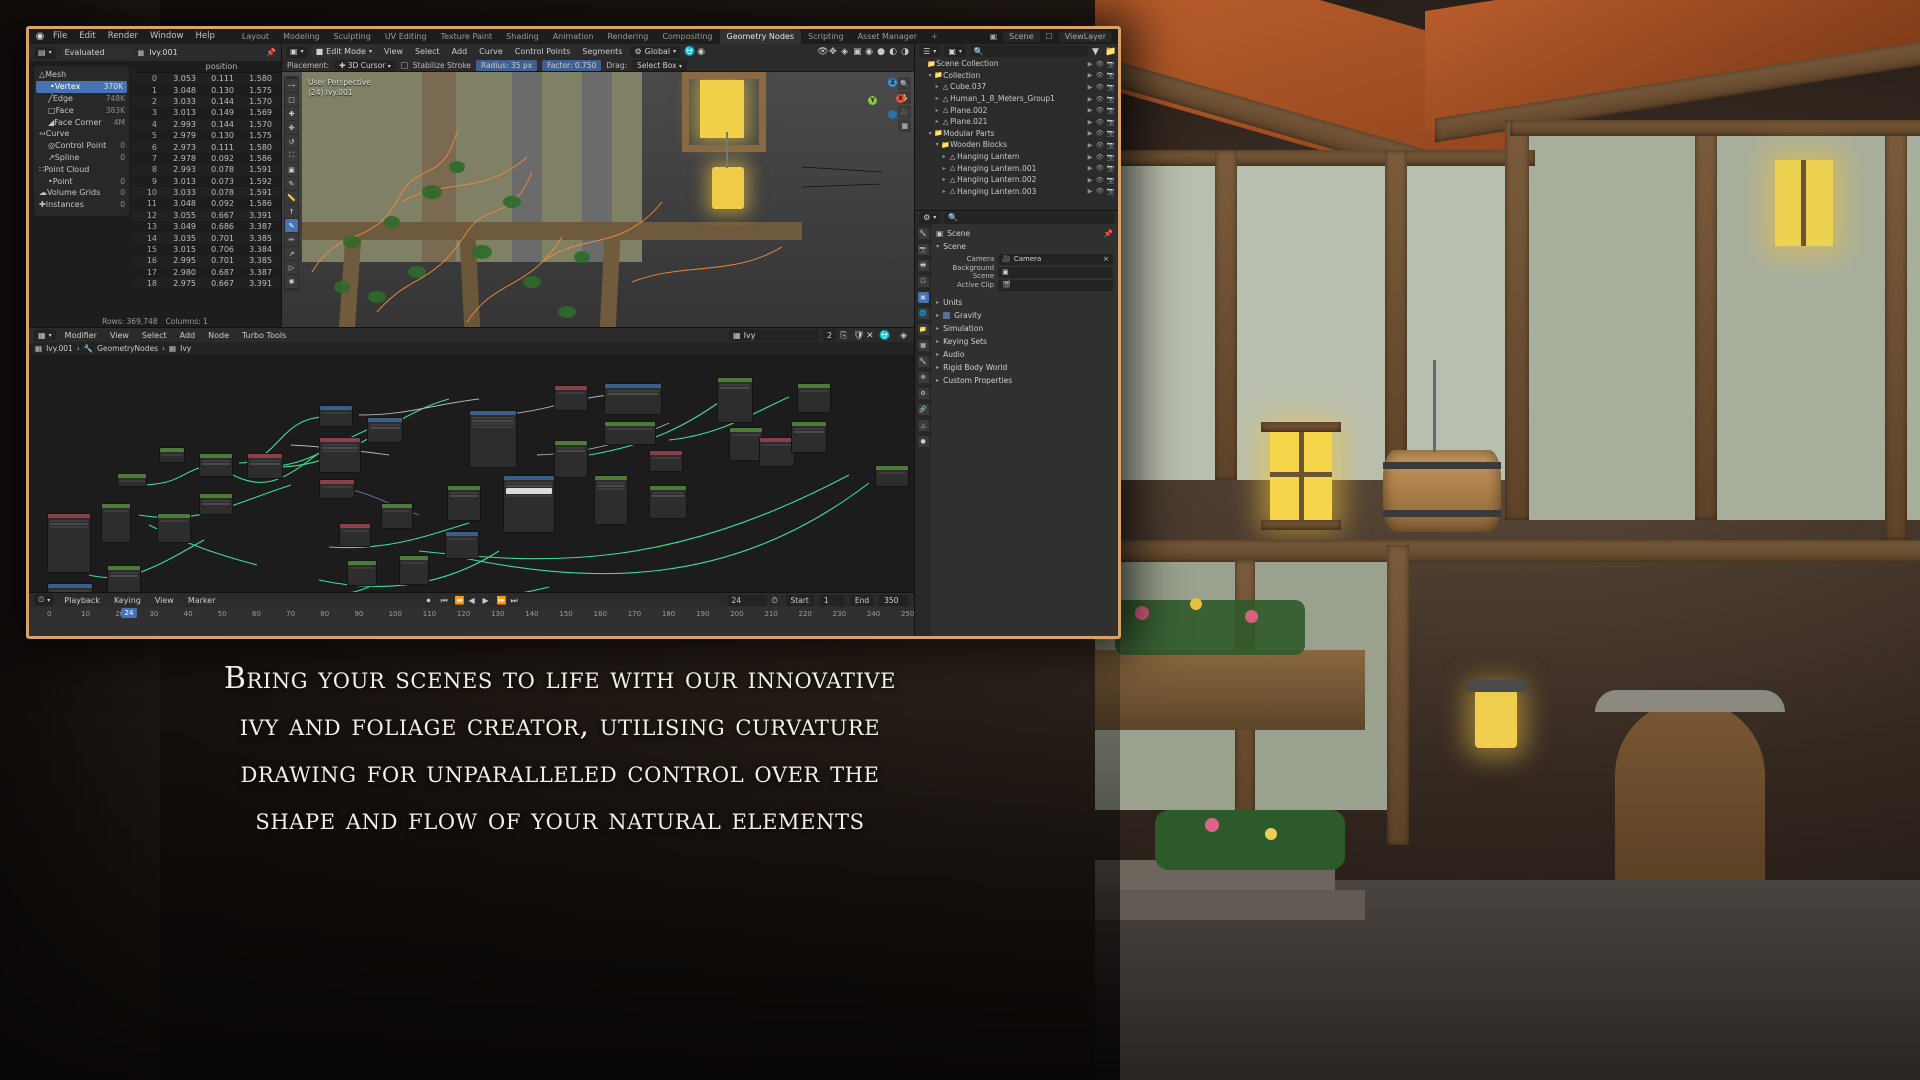  What do you see at coordinates (206, 181) in the screenshot?
I see `table-row: 9 3.013 0.073 1.592` at bounding box center [206, 181].